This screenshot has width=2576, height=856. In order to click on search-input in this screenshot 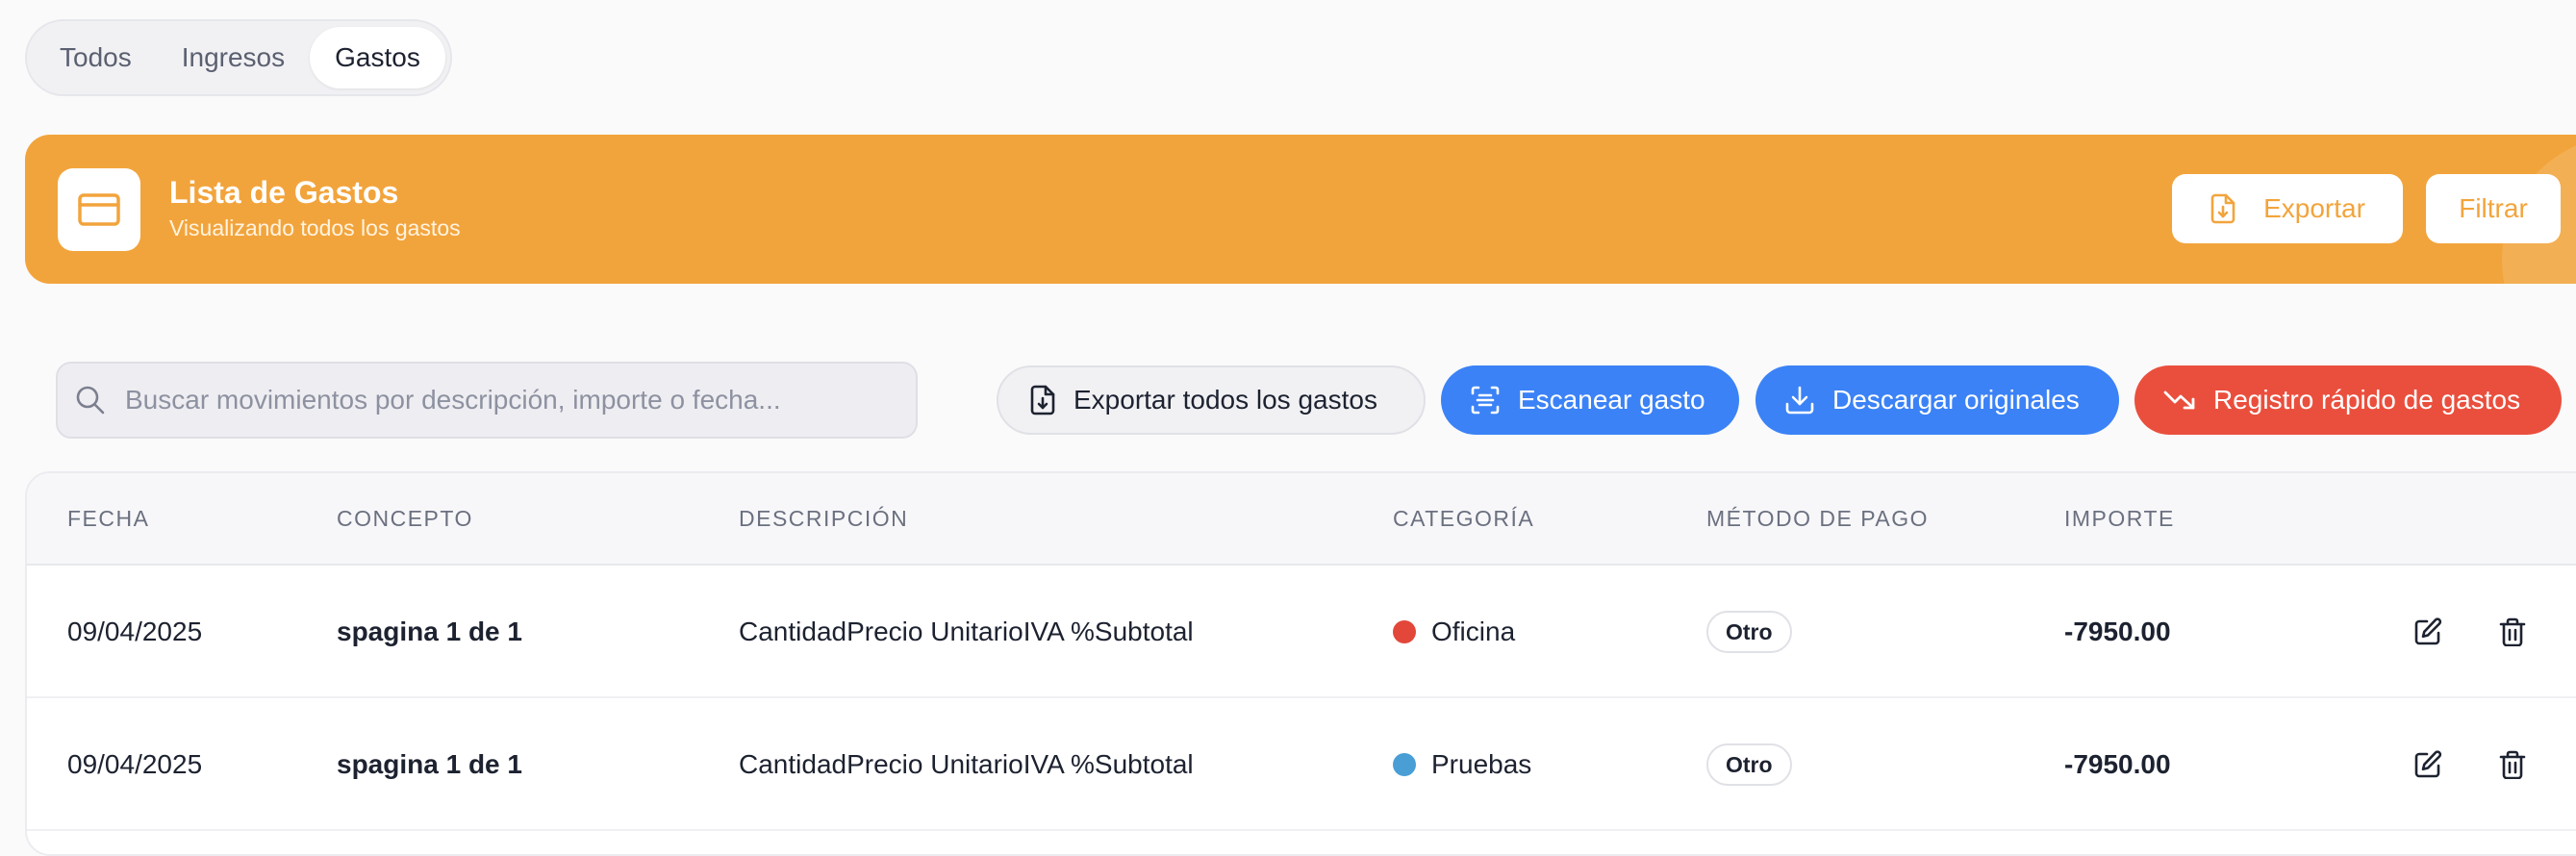, I will do `click(500, 400)`.